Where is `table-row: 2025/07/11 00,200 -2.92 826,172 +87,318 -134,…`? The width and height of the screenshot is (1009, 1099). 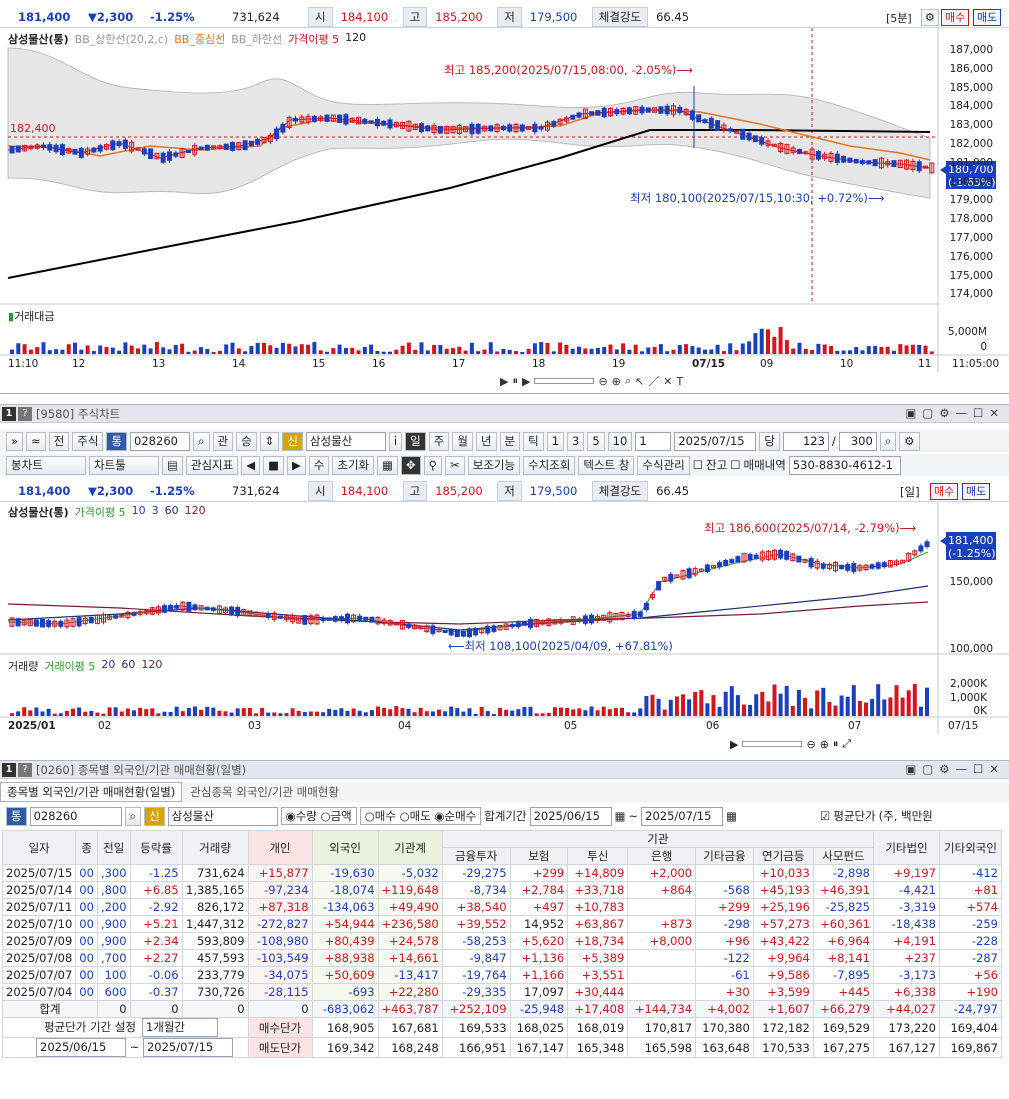
table-row: 2025/07/11 00,200 -2.92 826,172 +87,318 -134,… is located at coordinates (502, 907).